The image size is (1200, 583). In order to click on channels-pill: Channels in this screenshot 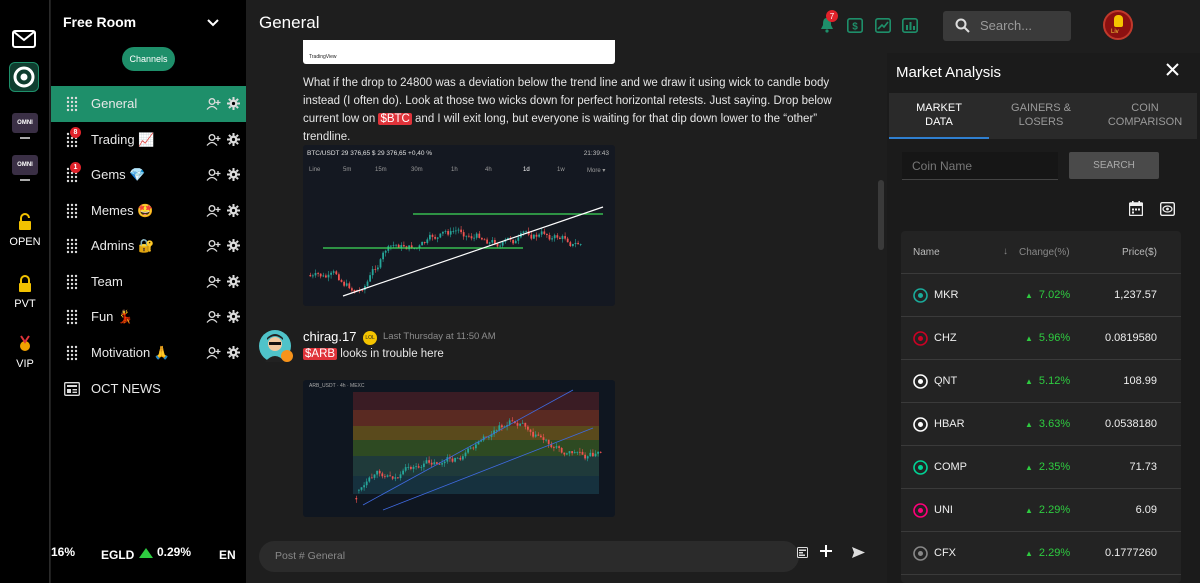, I will do `click(148, 59)`.